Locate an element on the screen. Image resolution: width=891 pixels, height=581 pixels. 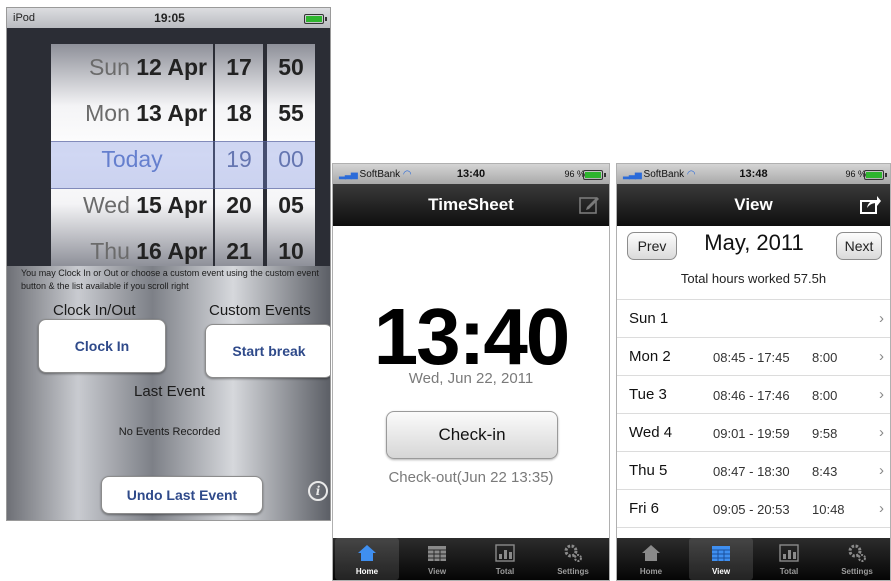
status-bar: ▂▃▅ SoftBank ◠ 13:40 96 % is located at coordinates (471, 174).